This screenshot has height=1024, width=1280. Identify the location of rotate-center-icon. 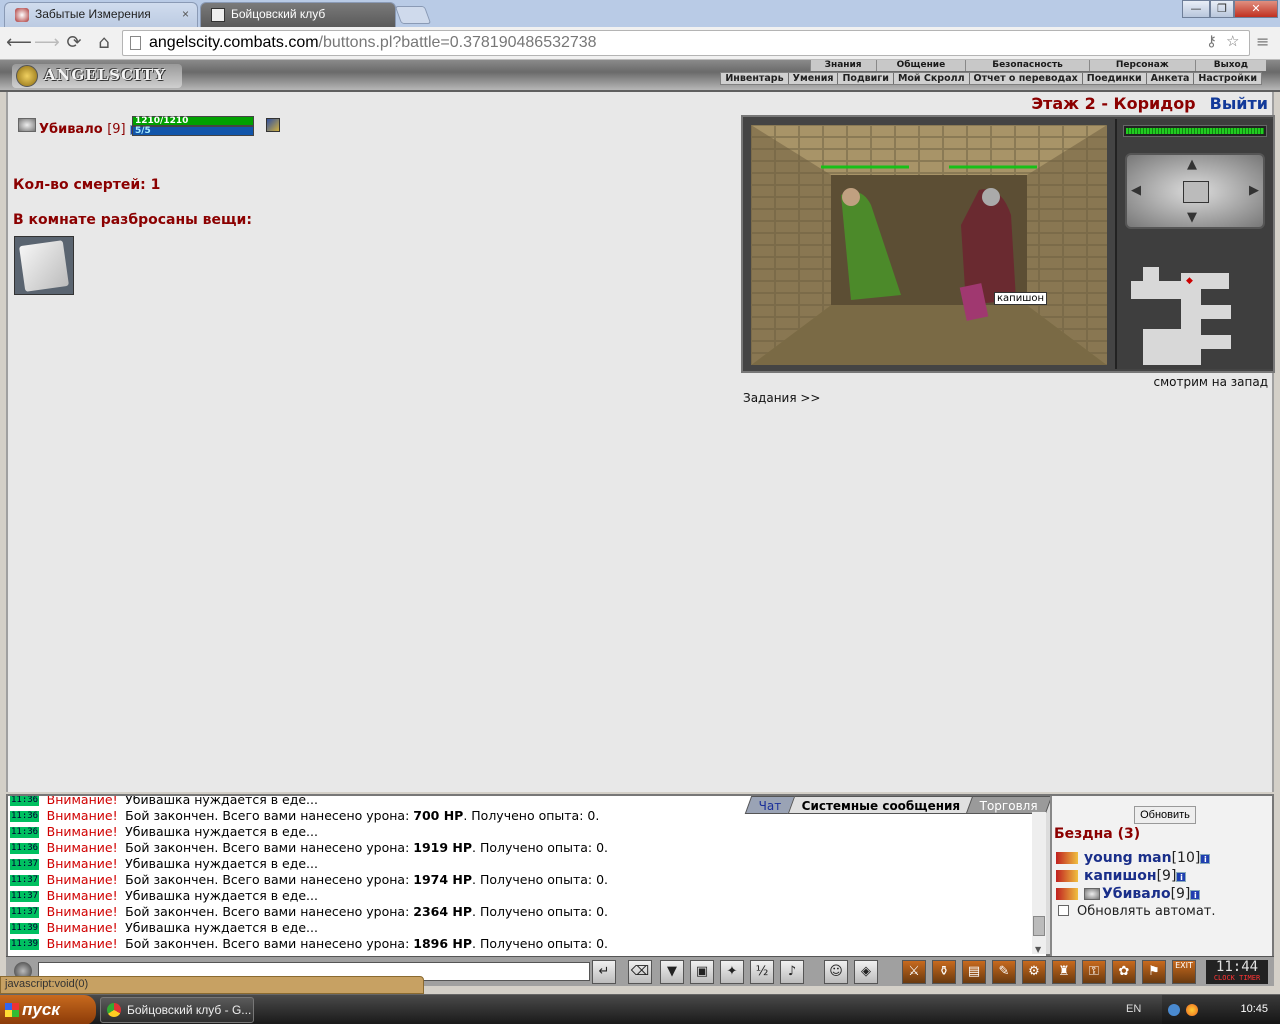
(1196, 192).